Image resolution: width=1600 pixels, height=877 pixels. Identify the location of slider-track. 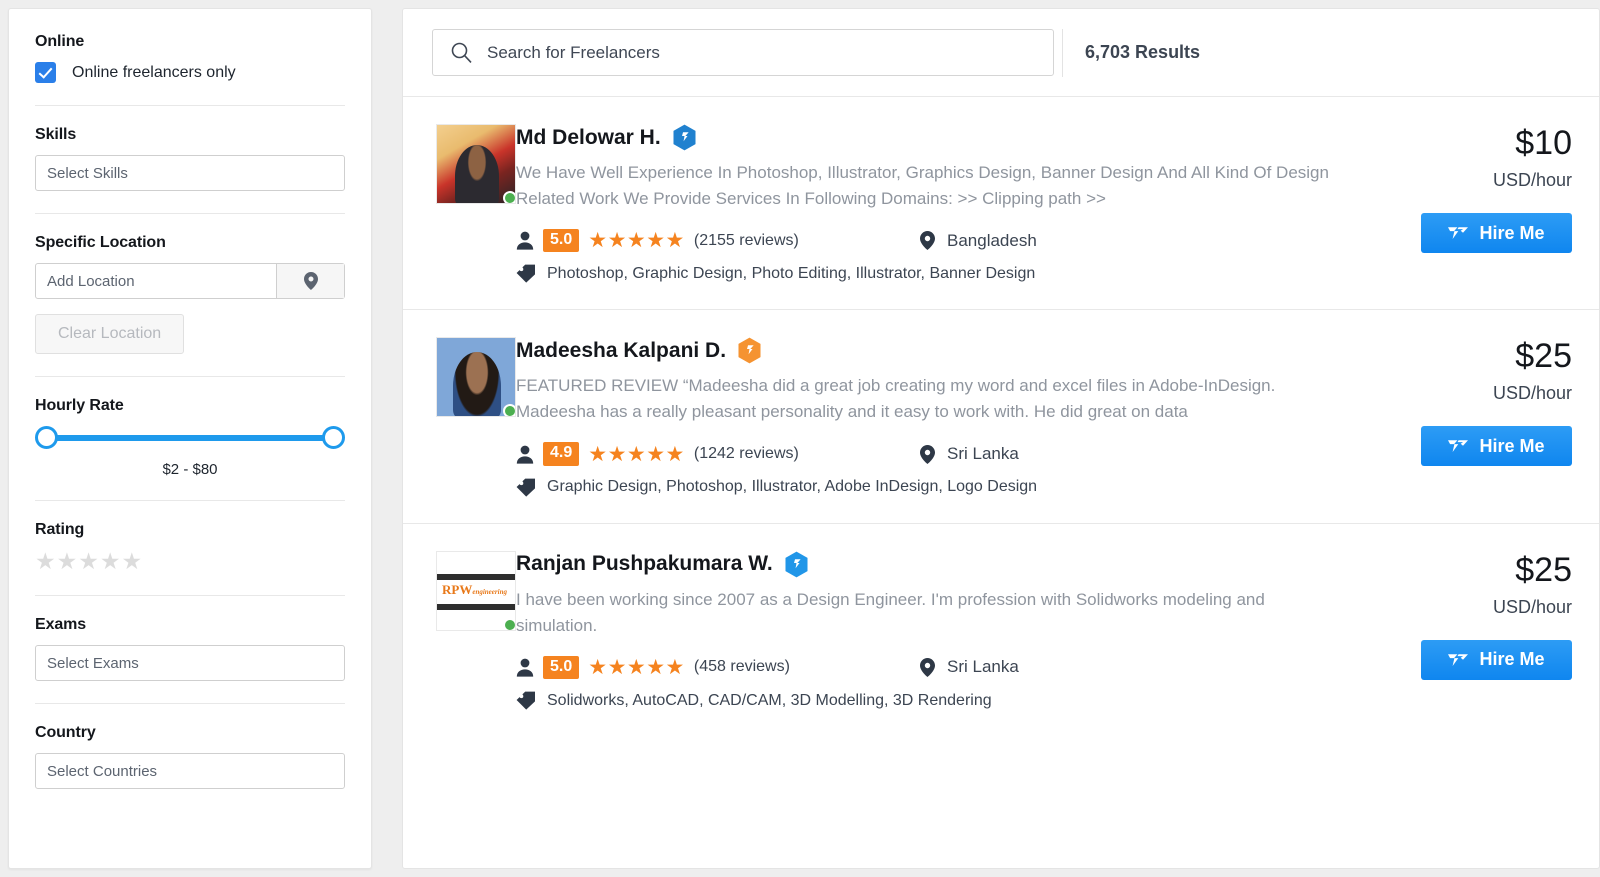
(190, 438).